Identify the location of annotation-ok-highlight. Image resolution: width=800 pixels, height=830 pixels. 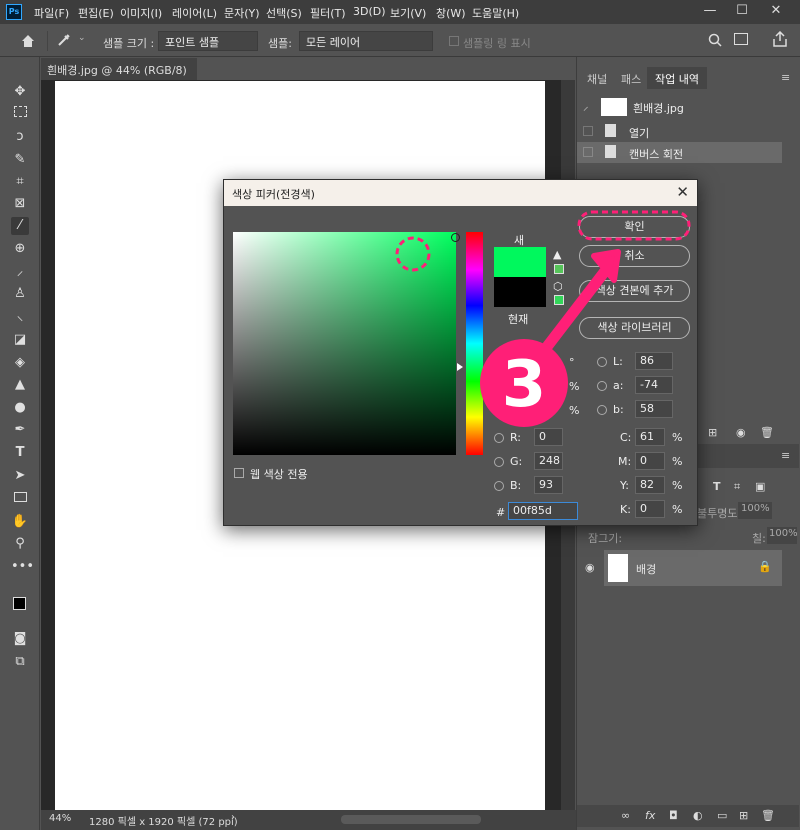
(634, 225).